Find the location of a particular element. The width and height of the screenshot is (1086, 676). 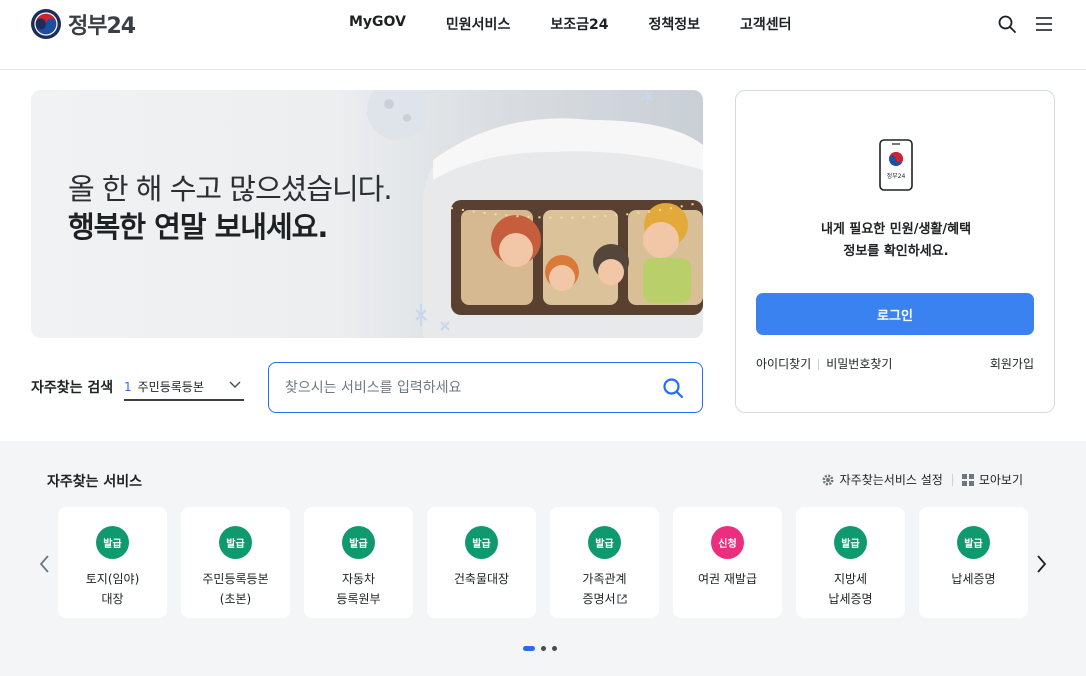

link-divider is located at coordinates (819, 364).